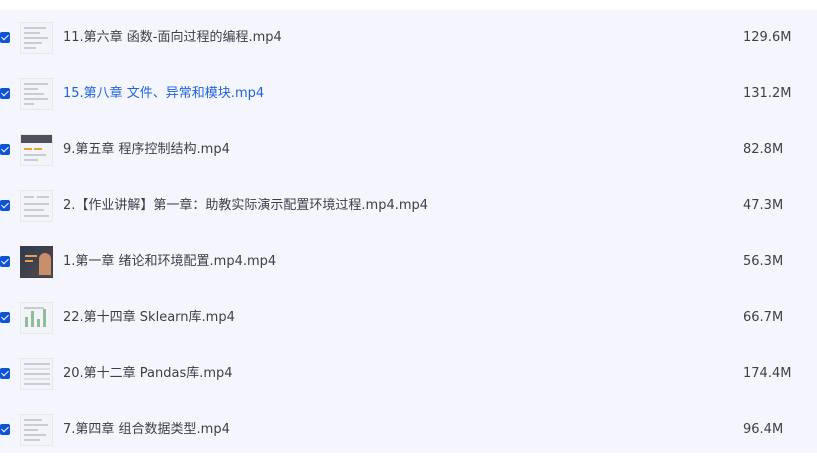 The height and width of the screenshot is (458, 817). I want to click on file-name: 2.【作业讲解】第一章：助教实际演示配置环境过程.mp4.mp4, so click(245, 206).